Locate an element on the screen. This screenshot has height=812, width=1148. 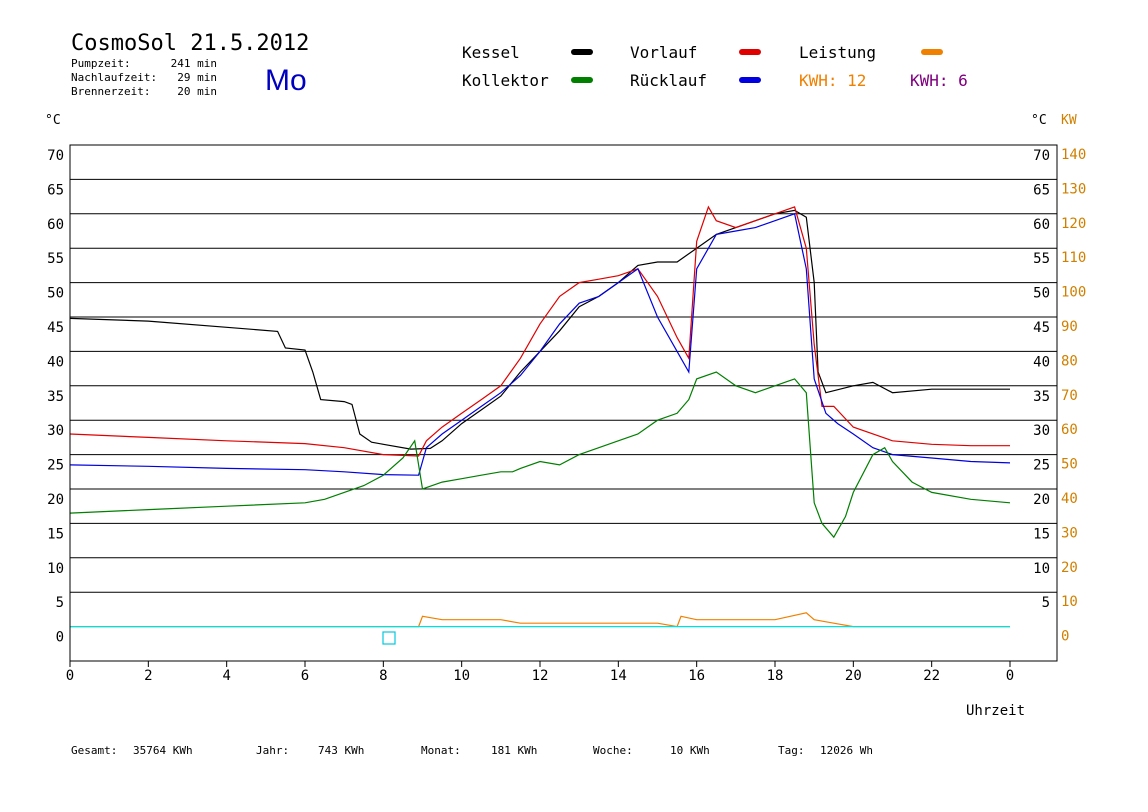
legend-kollektor-label: Kollektor is located at coordinates (505, 80).